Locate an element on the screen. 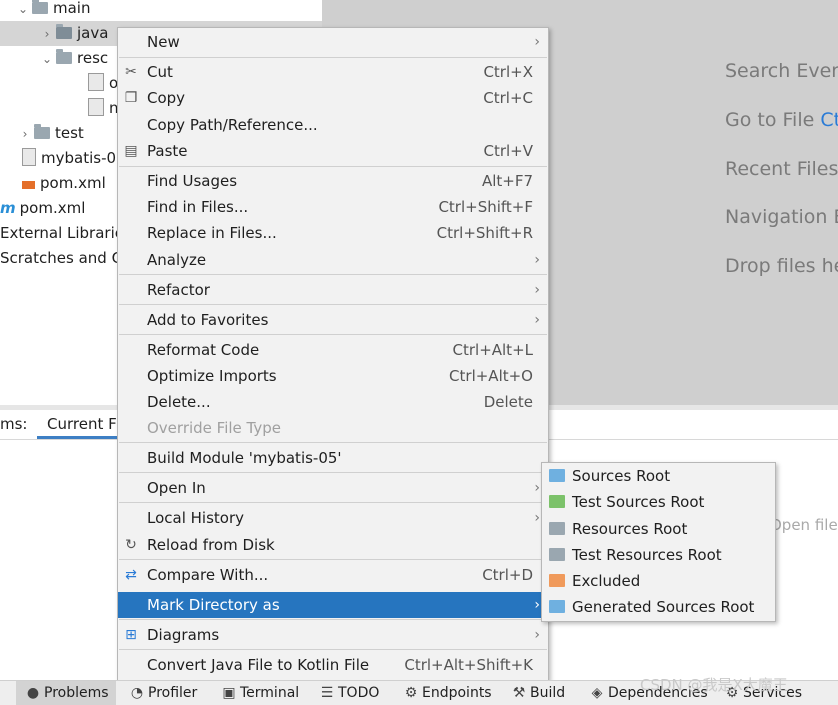 The image size is (838, 705). profiler-icon: ◔ is located at coordinates (137, 693).